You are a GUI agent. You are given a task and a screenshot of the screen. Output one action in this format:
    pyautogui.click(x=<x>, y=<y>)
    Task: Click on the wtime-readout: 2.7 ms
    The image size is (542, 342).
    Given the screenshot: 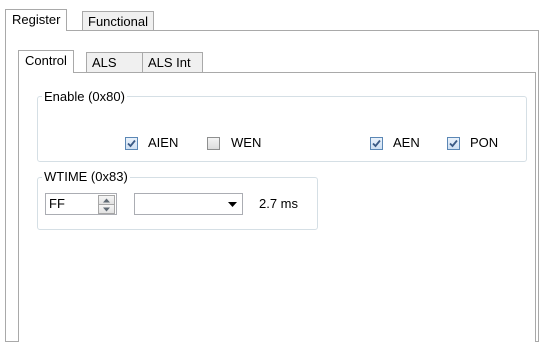 What is the action you would take?
    pyautogui.click(x=279, y=203)
    